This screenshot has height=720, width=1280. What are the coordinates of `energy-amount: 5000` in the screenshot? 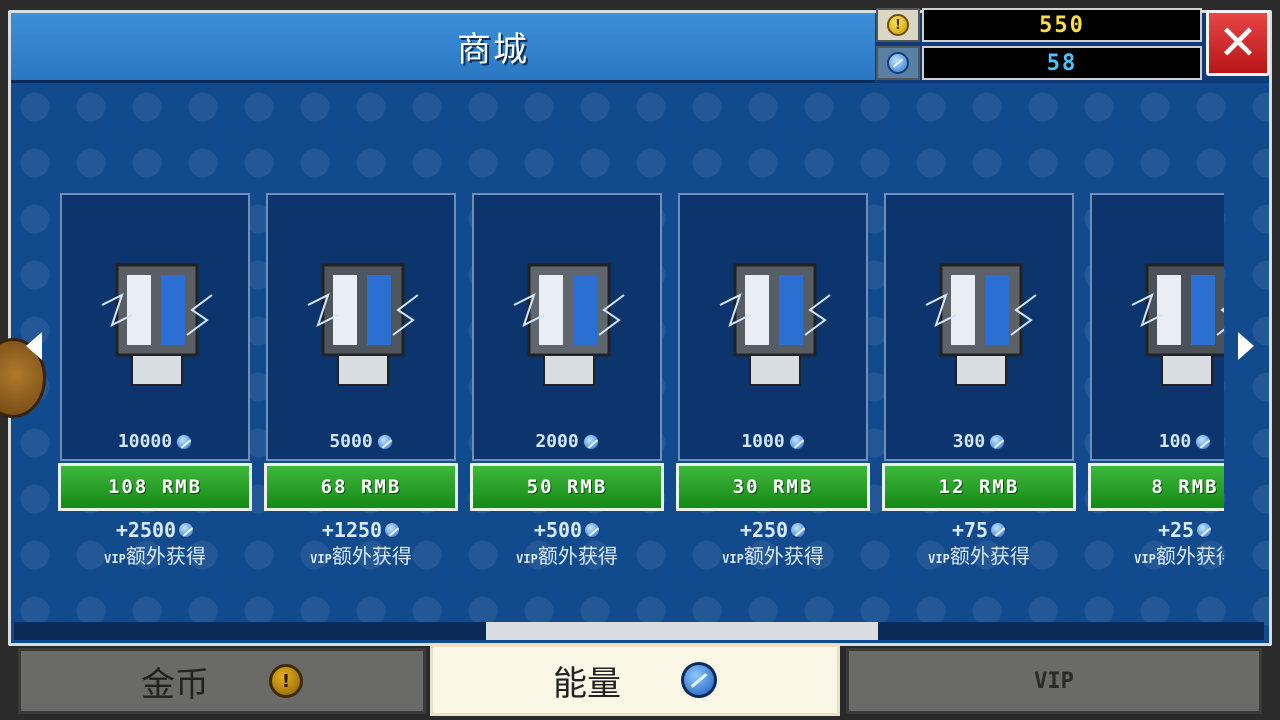 It's located at (361, 441).